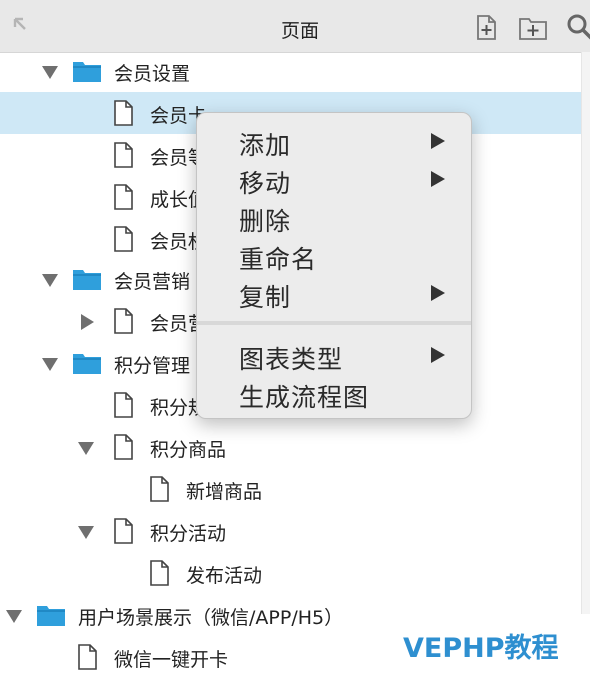 The width and height of the screenshot is (590, 674). I want to click on menu-item-label: 移动, so click(265, 183).